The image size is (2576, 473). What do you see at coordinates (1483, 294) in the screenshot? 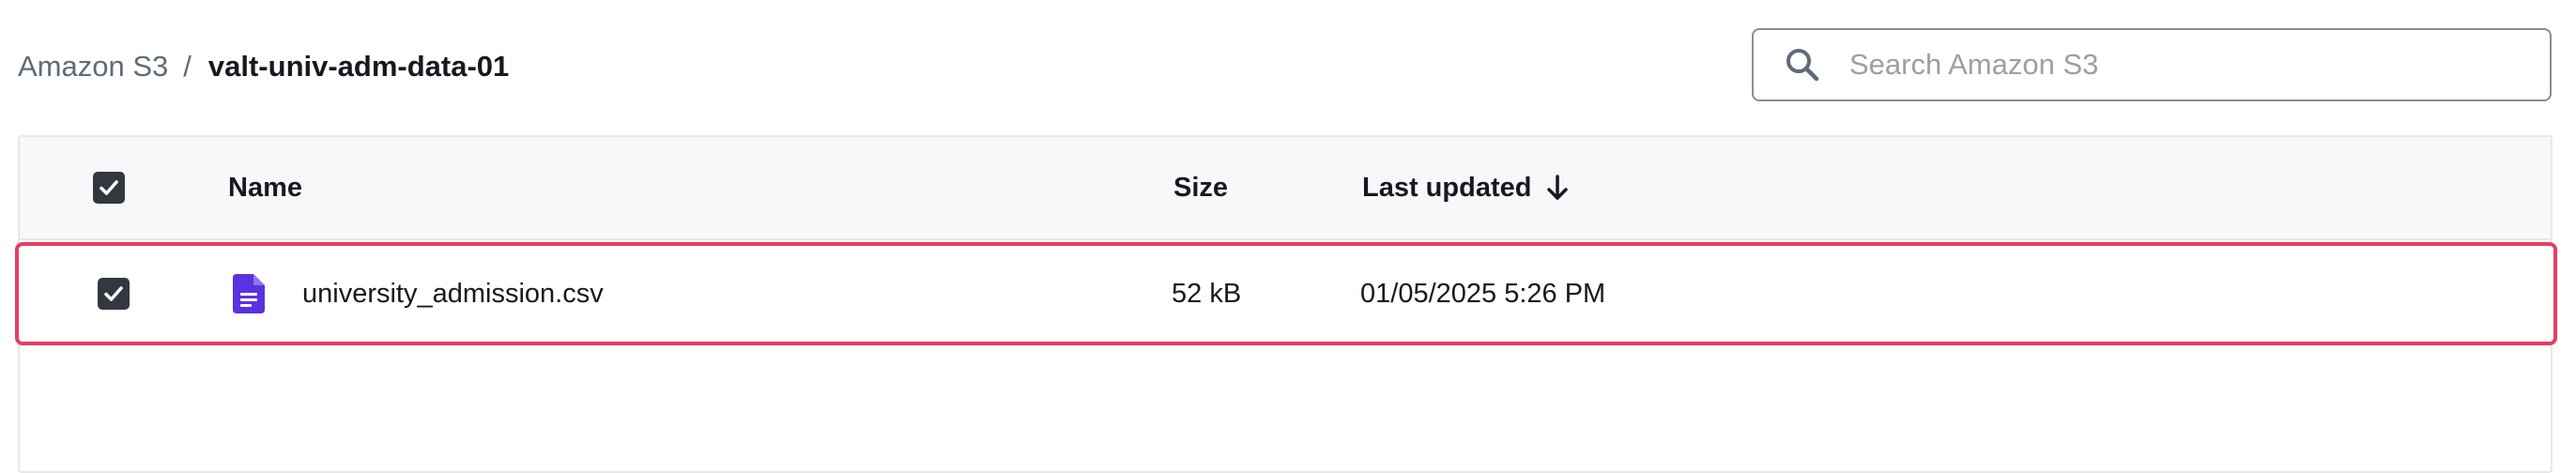
I see `file-last-updated: 01/05/2025 5:26 PM` at bounding box center [1483, 294].